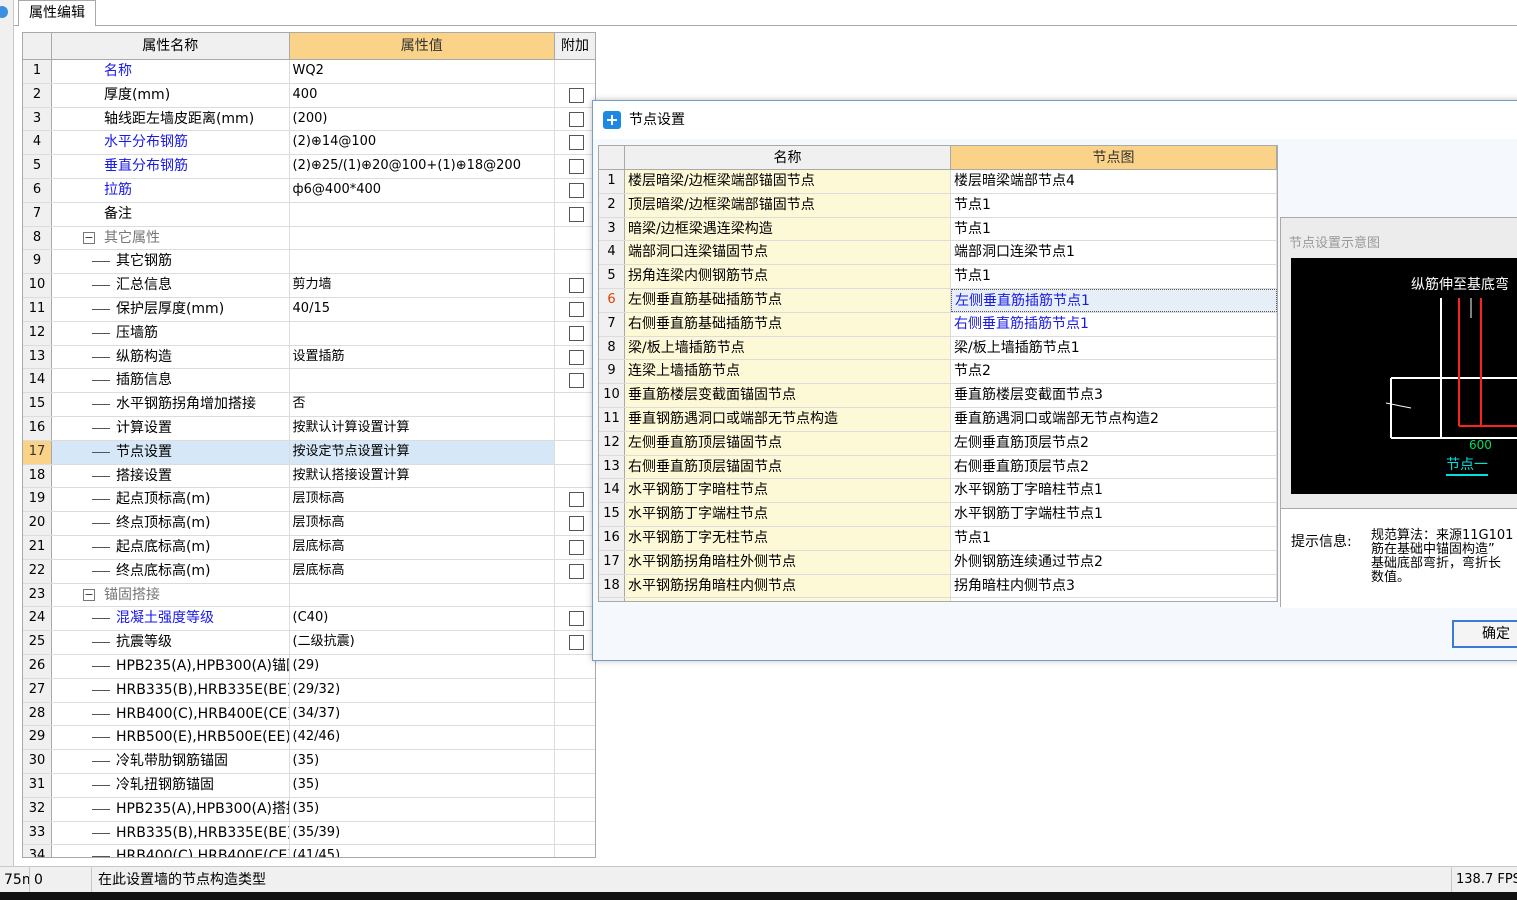 This screenshot has width=1517, height=900. What do you see at coordinates (1055, 120) in the screenshot?
I see `dialog-title-bar: 节点设置` at bounding box center [1055, 120].